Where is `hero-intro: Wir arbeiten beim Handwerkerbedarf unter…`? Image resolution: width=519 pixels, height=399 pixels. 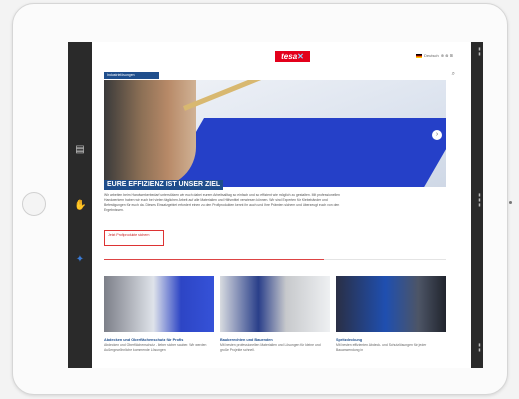 hero-intro: Wir arbeiten beim Handwerkerbedarf unter… is located at coordinates (222, 202).